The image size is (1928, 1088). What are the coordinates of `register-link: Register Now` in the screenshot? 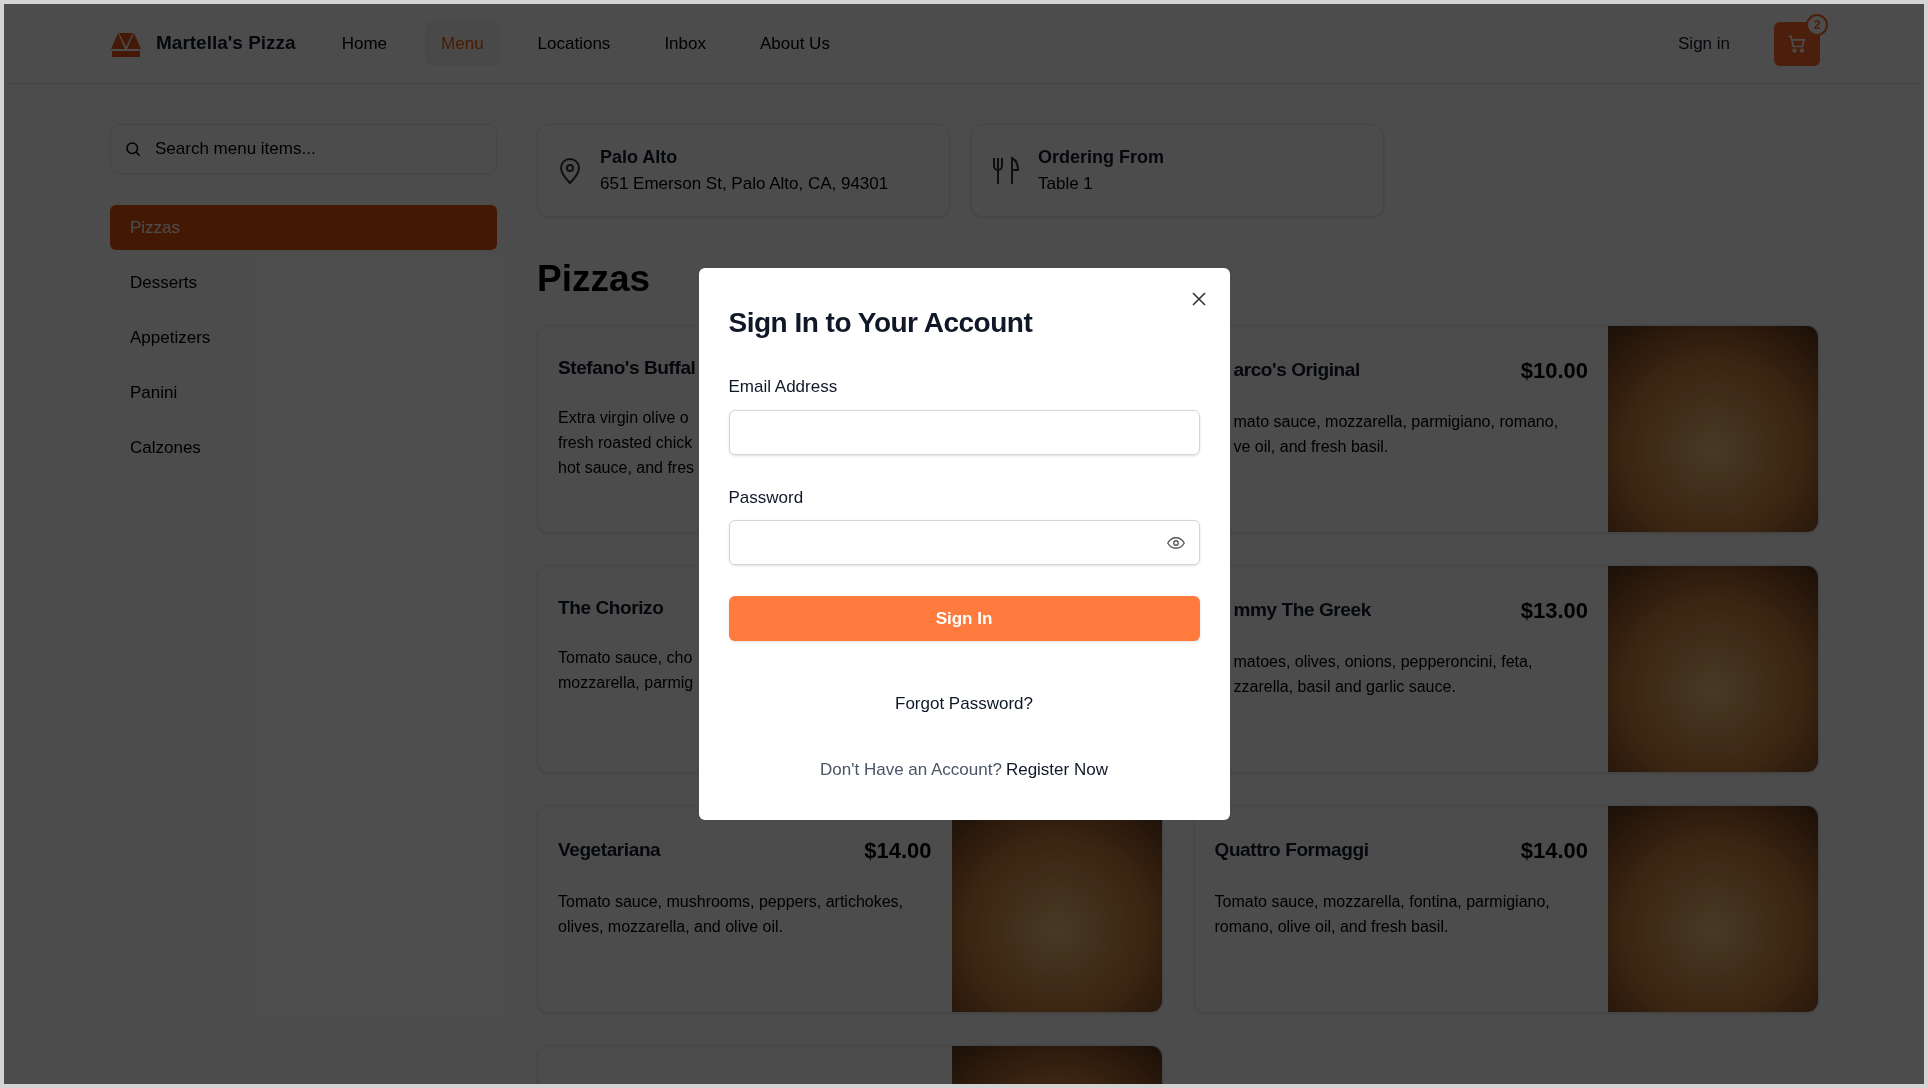 It's located at (1056, 769).